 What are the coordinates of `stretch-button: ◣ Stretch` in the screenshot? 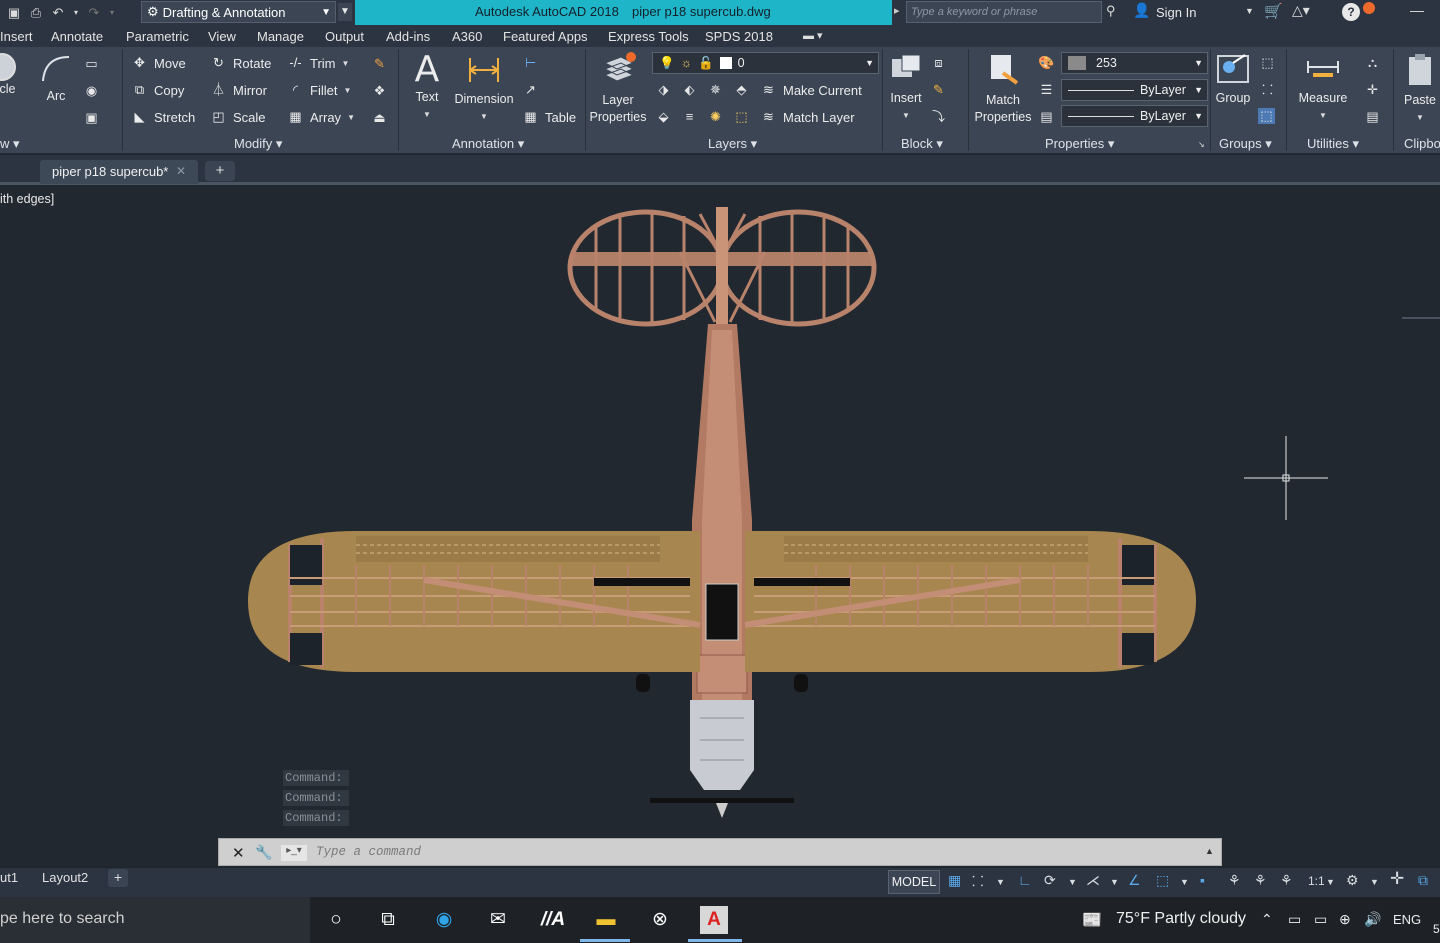 It's located at (163, 117).